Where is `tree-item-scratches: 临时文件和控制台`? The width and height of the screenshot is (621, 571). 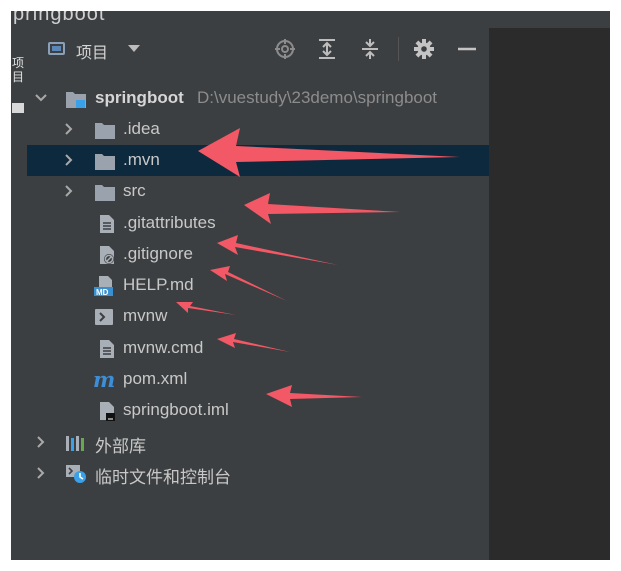
tree-item-scratches: 临时文件和控制台 is located at coordinates (258, 473).